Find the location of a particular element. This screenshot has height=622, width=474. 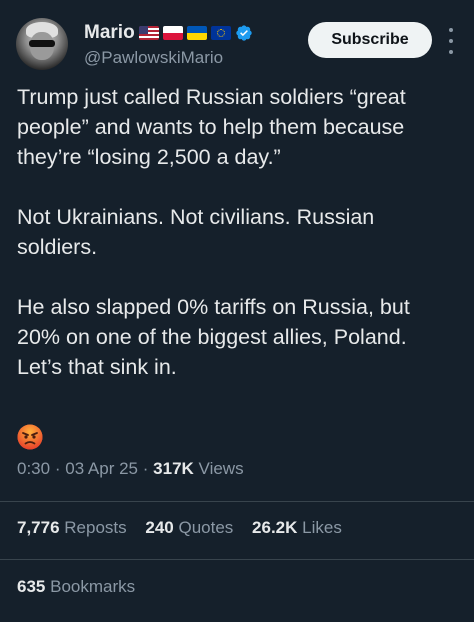

quotes-count: 240 is located at coordinates (159, 527).